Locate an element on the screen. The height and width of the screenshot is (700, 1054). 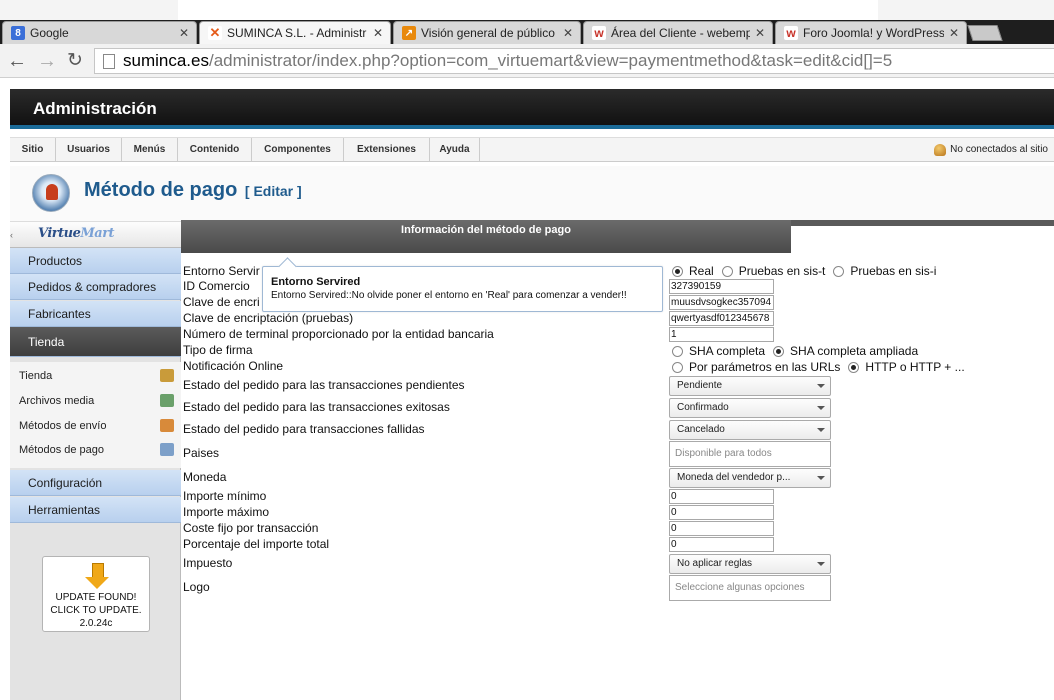
radio-label: Pruebas en sis-t is located at coordinates (782, 271).